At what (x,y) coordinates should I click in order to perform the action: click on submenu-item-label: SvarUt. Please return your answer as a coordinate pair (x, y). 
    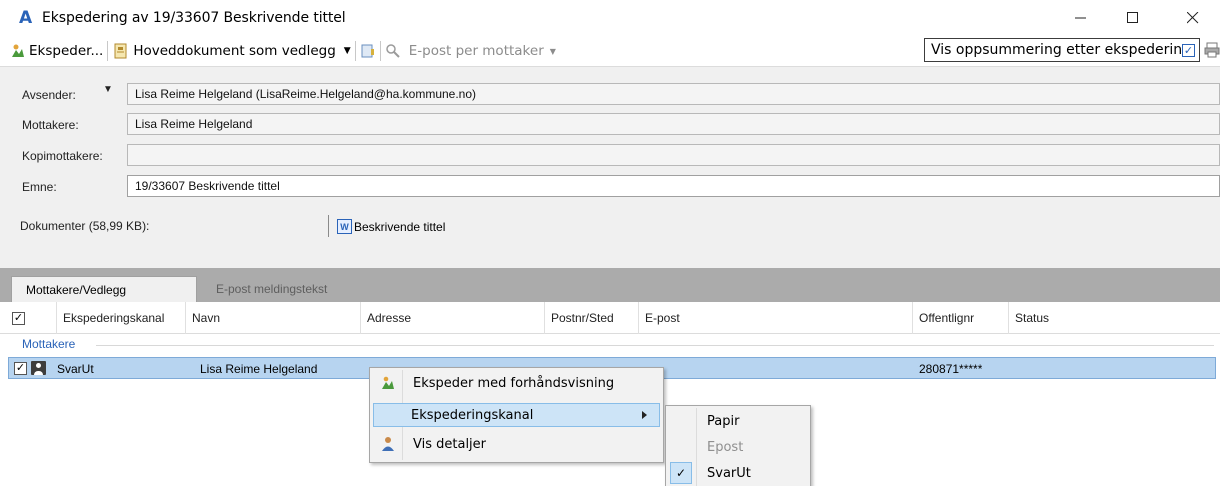
    Looking at the image, I should click on (729, 473).